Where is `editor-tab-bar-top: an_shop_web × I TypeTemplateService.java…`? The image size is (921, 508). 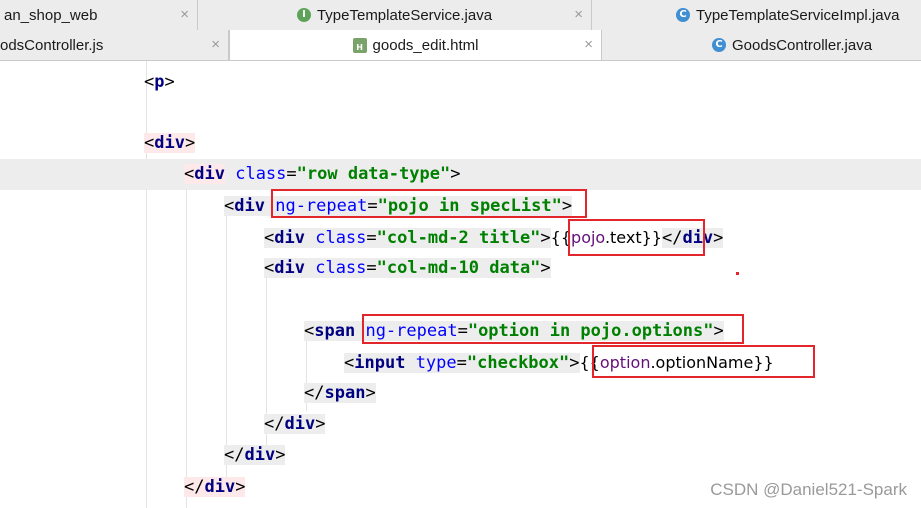 editor-tab-bar-top: an_shop_web × I TypeTemplateService.java… is located at coordinates (460, 15).